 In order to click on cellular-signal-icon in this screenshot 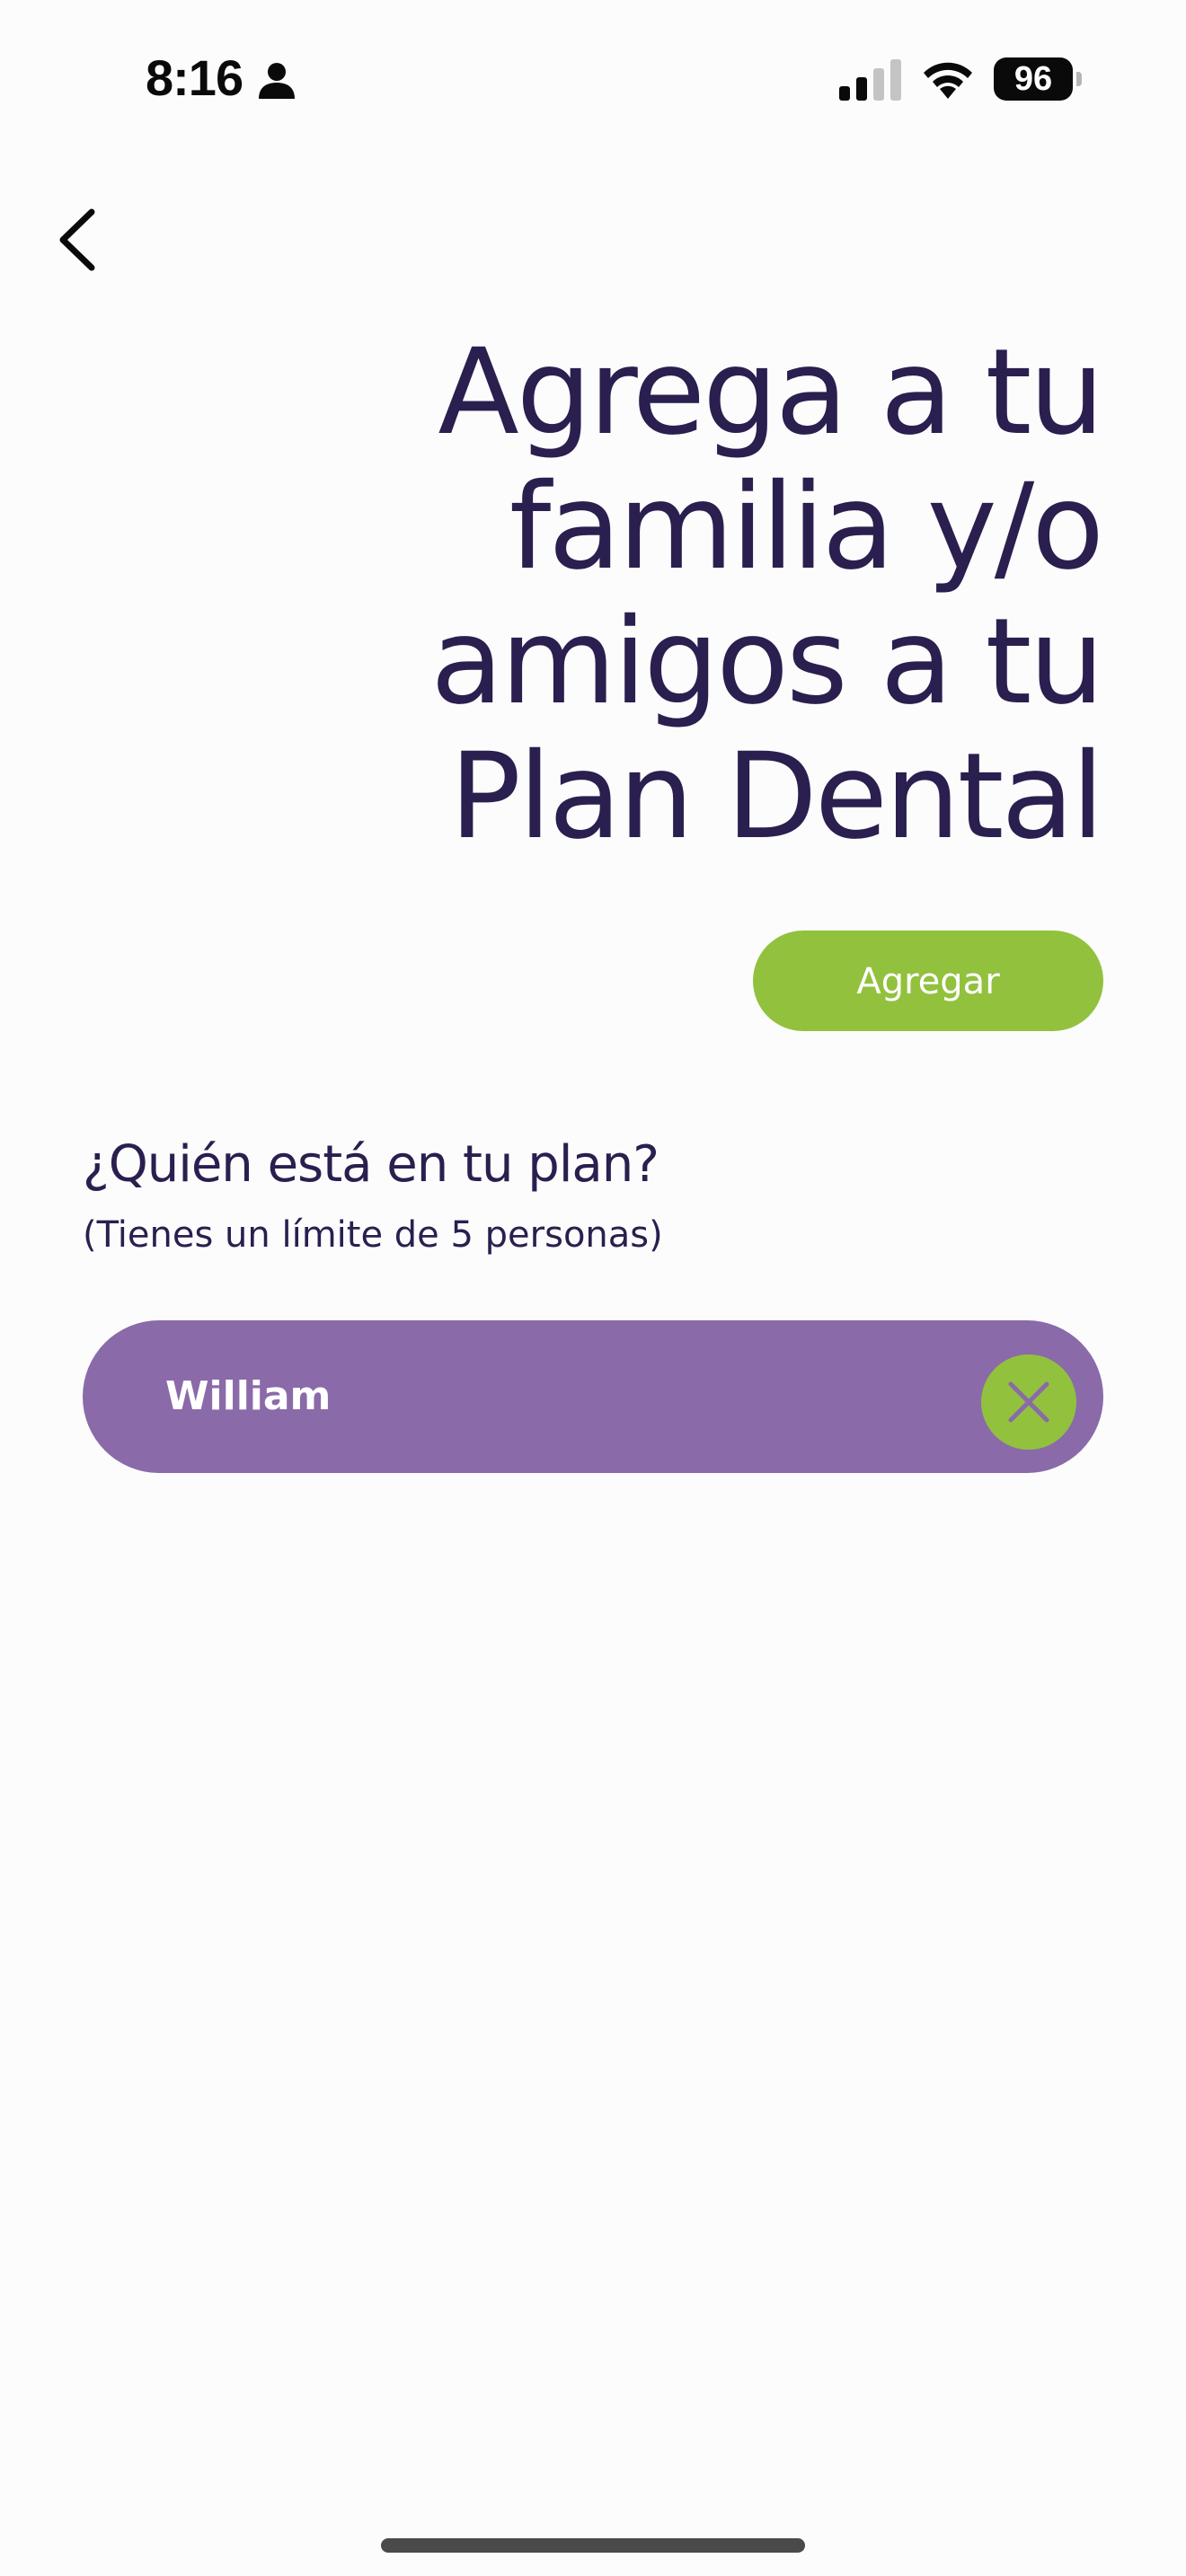, I will do `click(870, 80)`.